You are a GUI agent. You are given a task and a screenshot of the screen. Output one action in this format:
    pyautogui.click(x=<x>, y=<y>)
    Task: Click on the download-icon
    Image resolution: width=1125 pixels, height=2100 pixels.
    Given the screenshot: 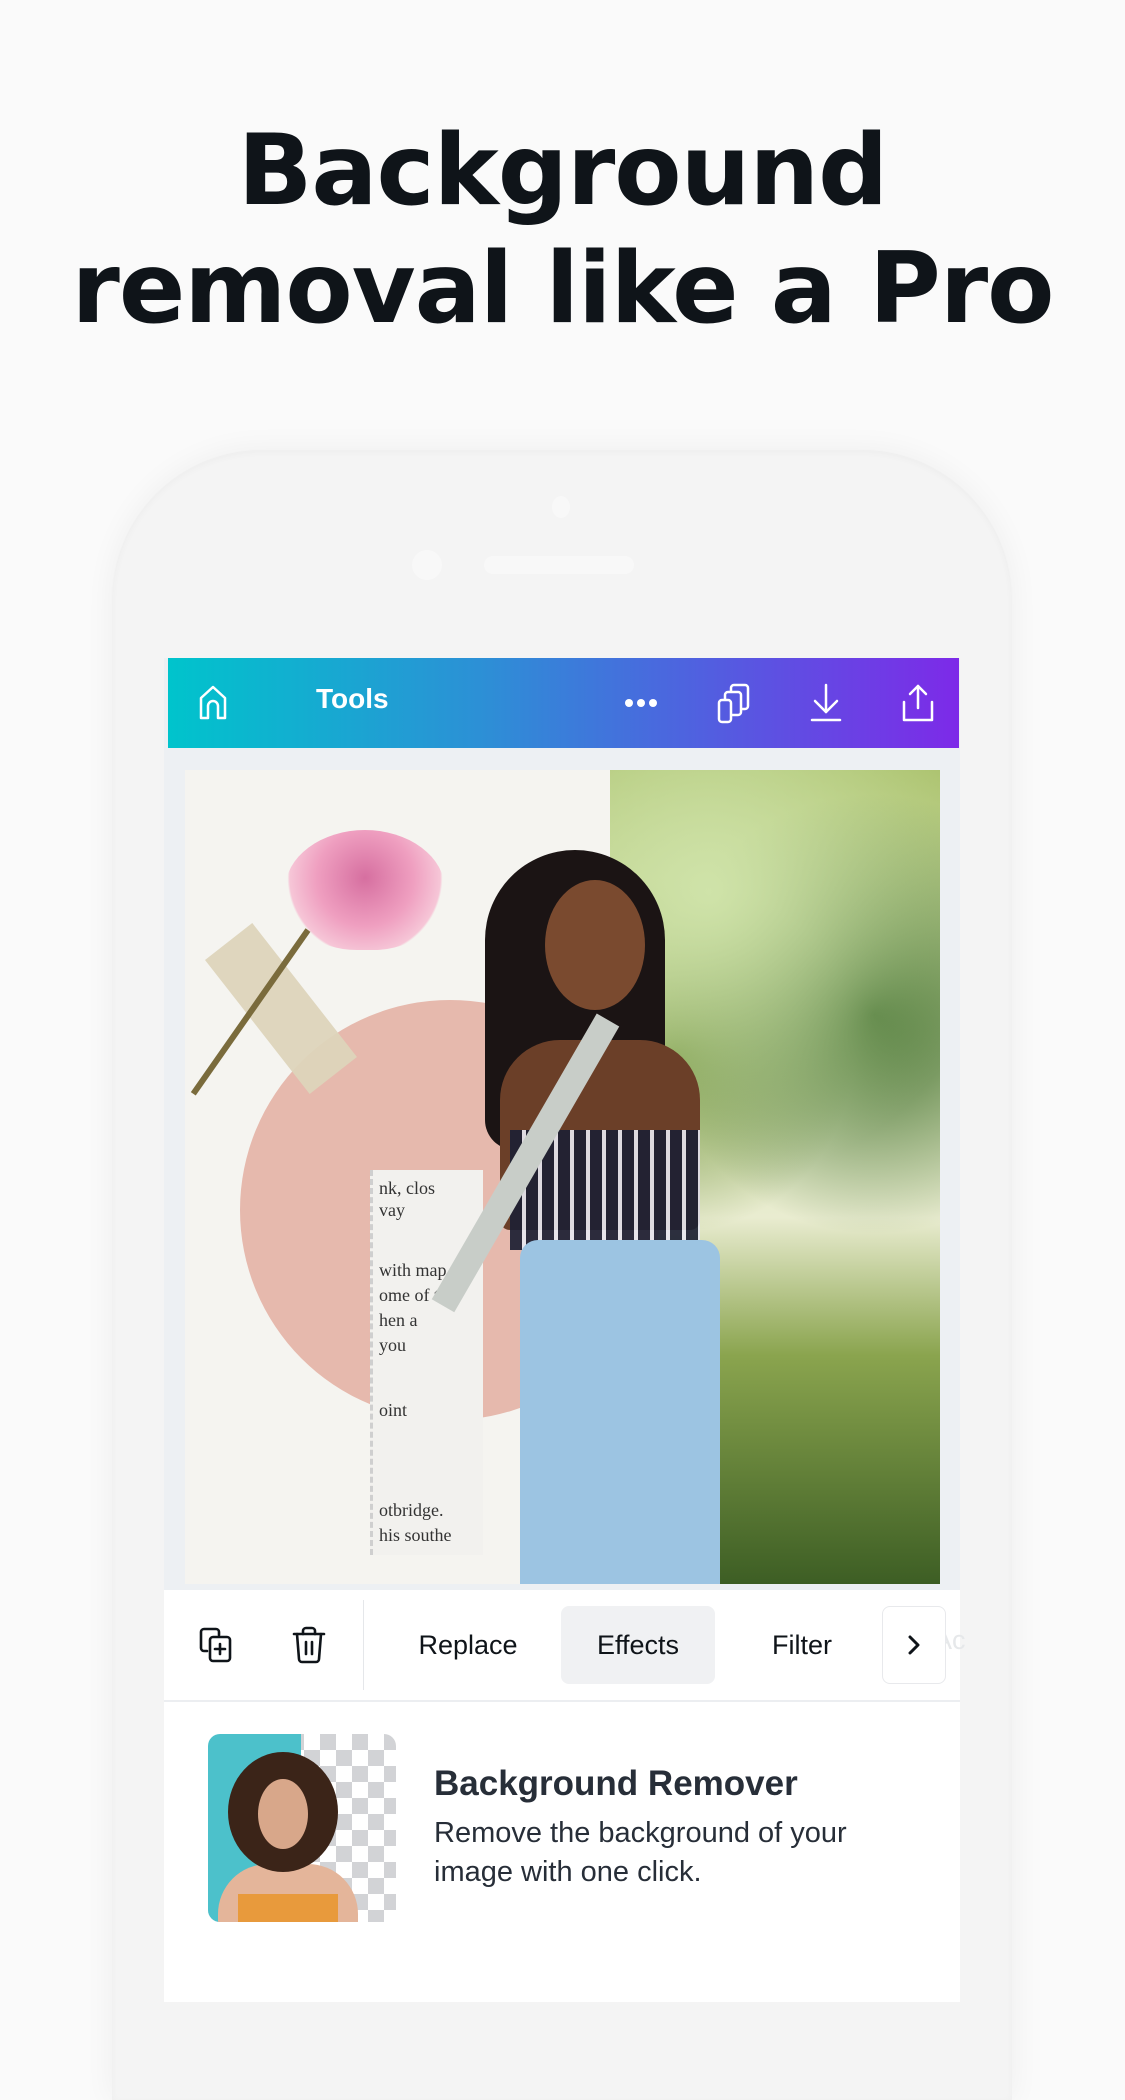 What is the action you would take?
    pyautogui.click(x=826, y=702)
    